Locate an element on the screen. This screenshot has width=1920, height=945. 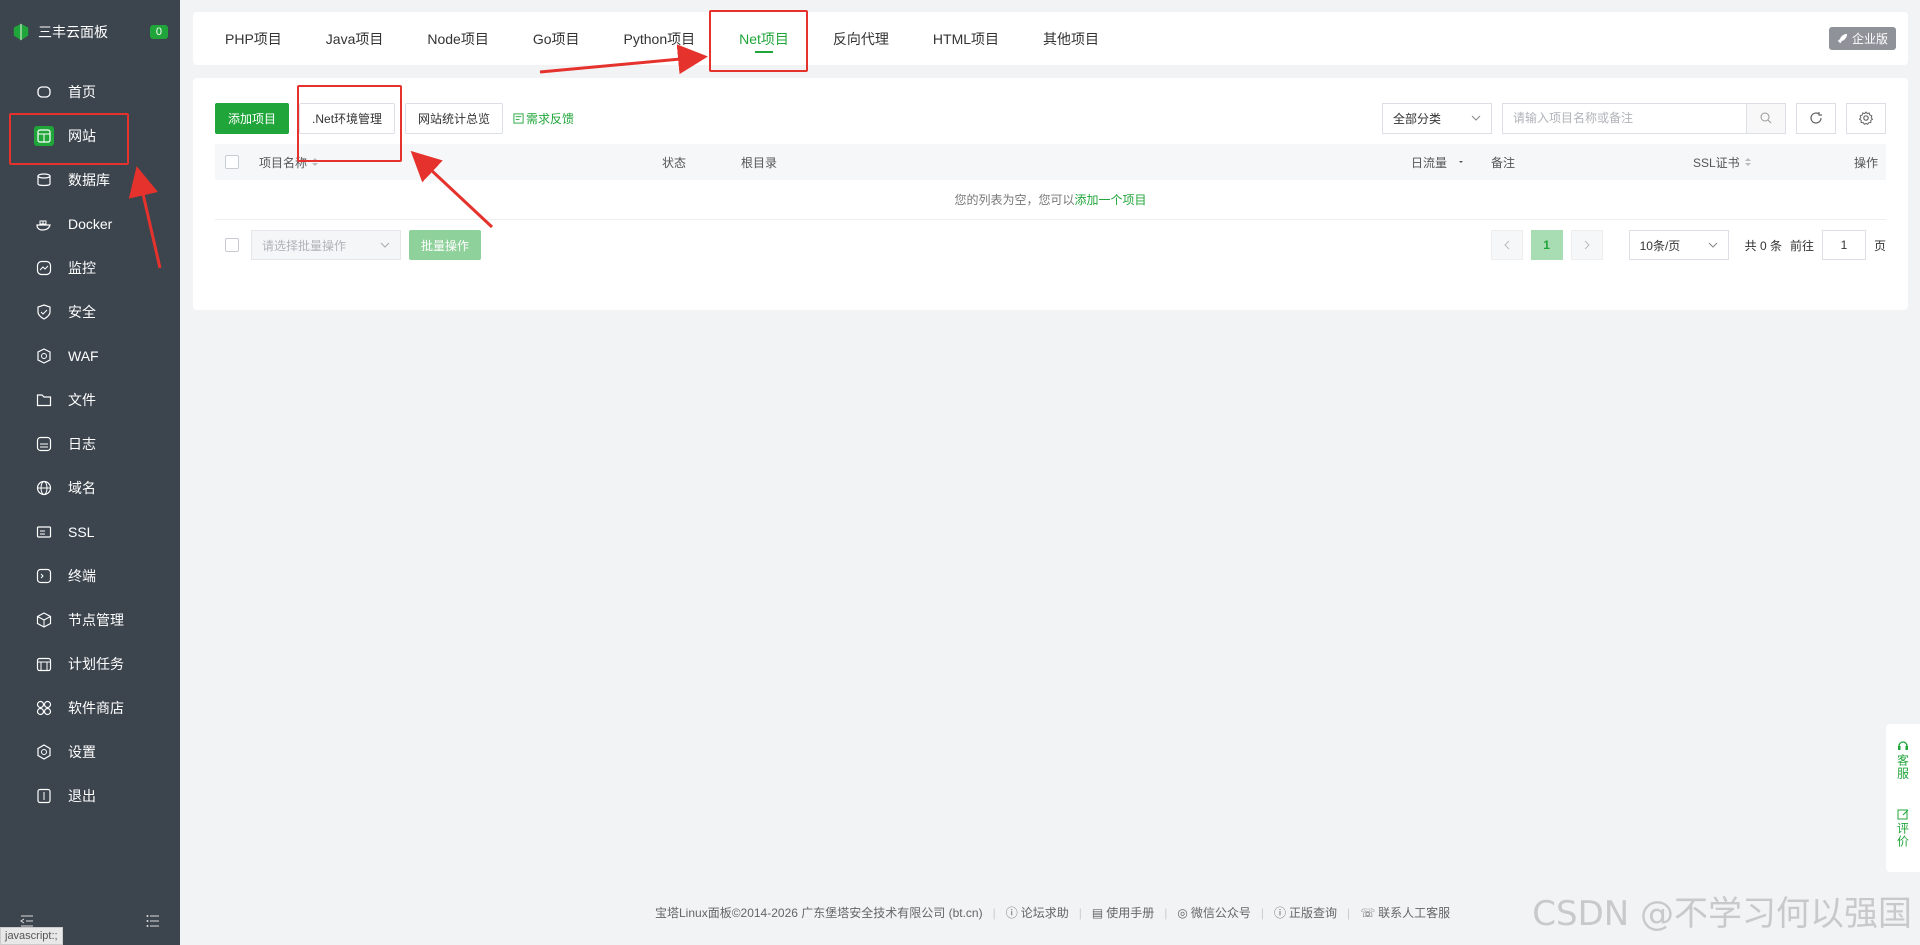
sidebar-item-home: 首页 is located at coordinates (90, 92).